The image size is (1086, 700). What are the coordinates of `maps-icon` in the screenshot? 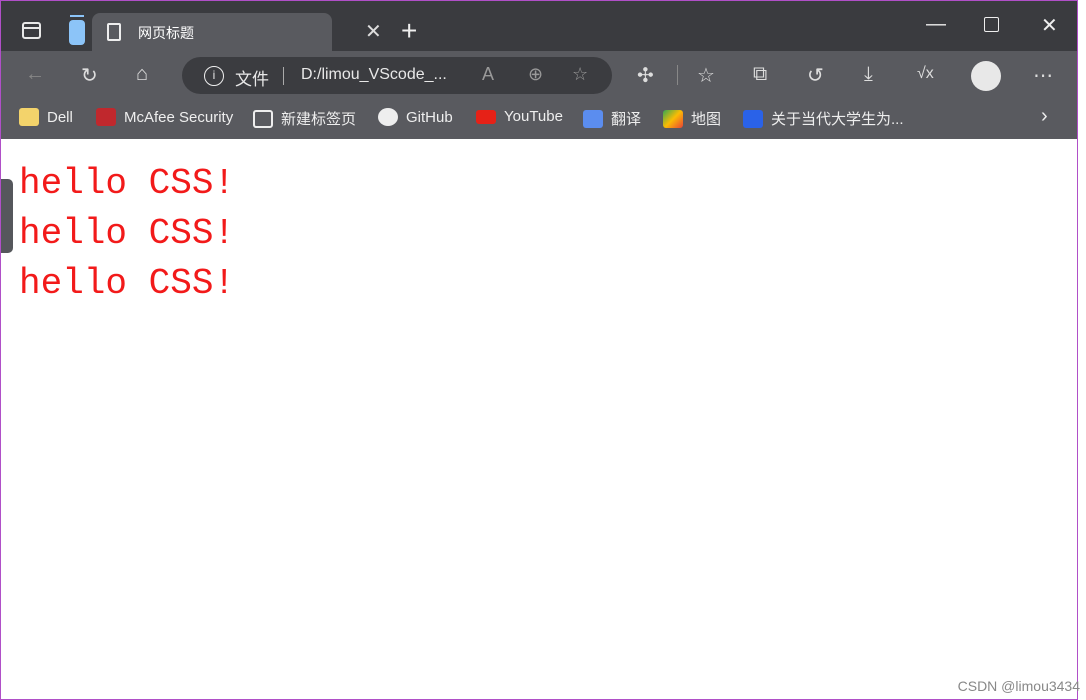 It's located at (673, 118).